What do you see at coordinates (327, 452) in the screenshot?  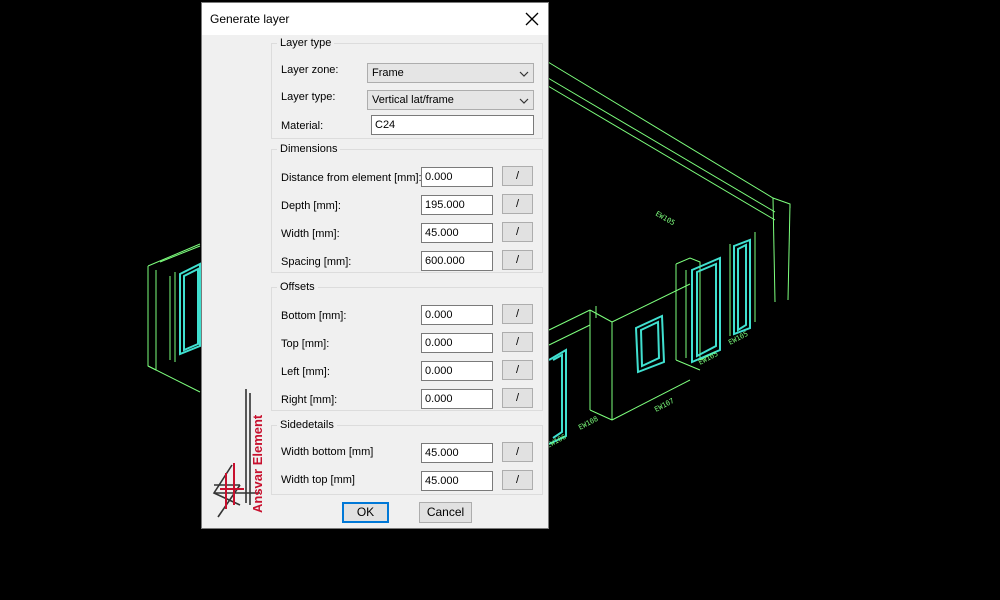 I see `width-bottom-label: Width bottom [mm]` at bounding box center [327, 452].